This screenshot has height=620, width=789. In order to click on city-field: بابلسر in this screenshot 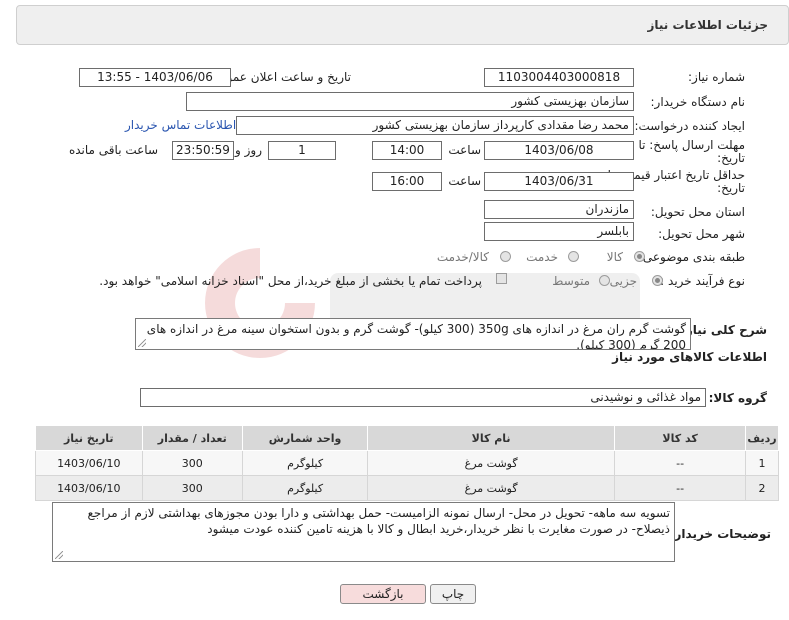, I will do `click(559, 231)`.